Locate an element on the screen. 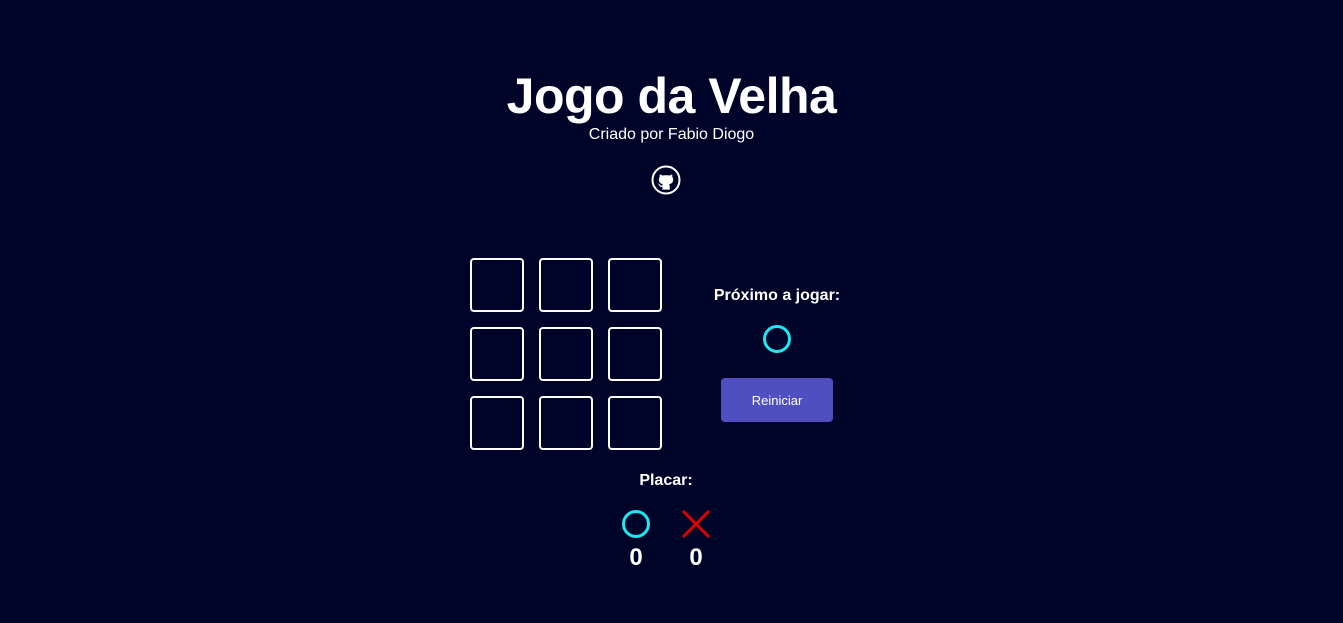 This screenshot has height=623, width=1343. next-player-label: Próximo a jogar: is located at coordinates (777, 295).